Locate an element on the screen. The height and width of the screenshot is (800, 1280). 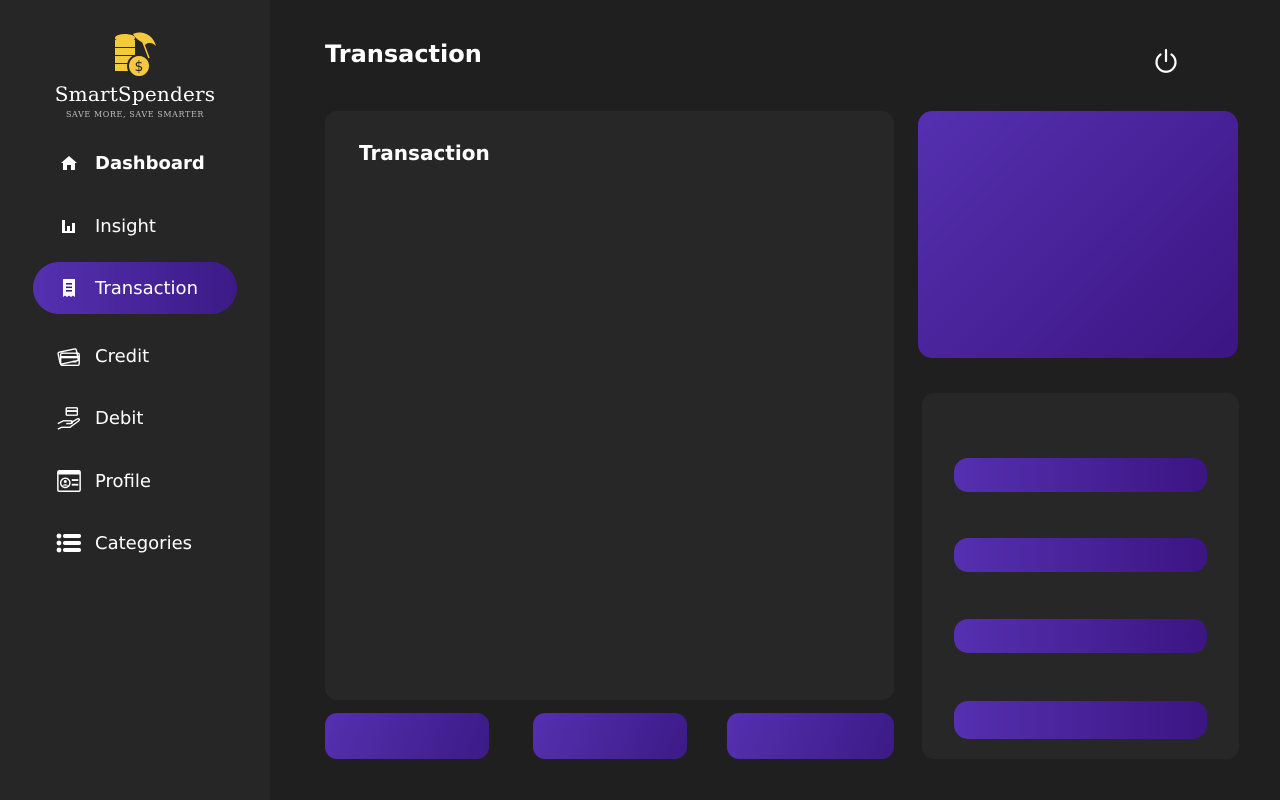
brand-name: SmartSpenders is located at coordinates (135, 94).